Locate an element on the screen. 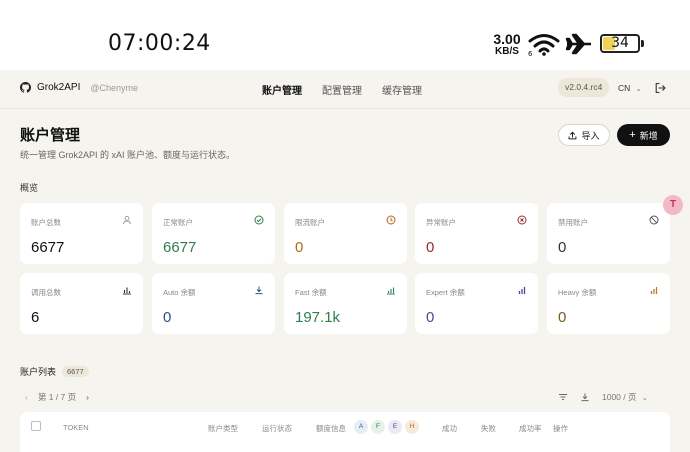 The image size is (690, 452). stat-card-total-calls: 调用总数 6 is located at coordinates (81, 303).